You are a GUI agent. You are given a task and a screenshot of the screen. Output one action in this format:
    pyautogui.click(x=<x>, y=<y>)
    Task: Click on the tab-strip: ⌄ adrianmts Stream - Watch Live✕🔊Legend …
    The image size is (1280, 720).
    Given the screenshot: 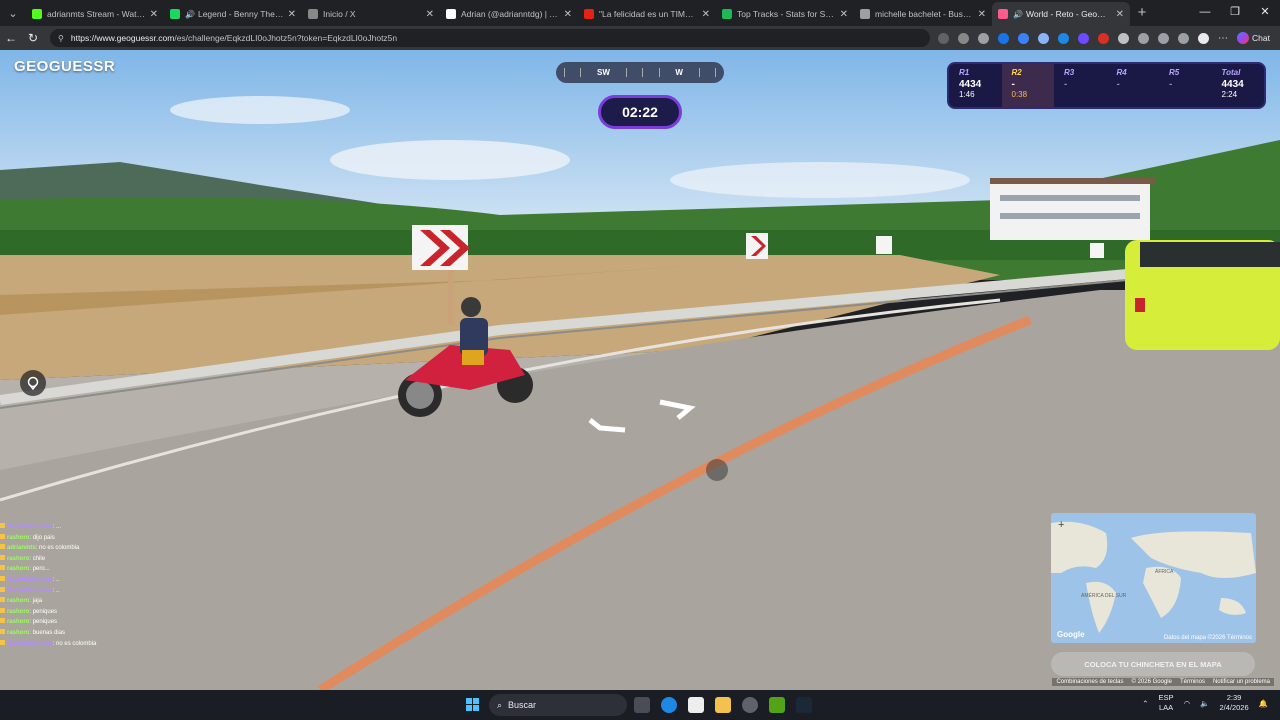 What is the action you would take?
    pyautogui.click(x=640, y=13)
    